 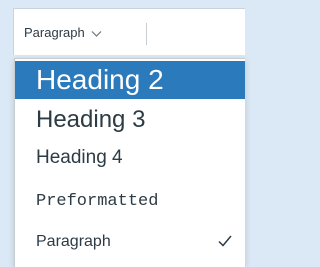 I want to click on menu-item-label: Heading 2, so click(x=100, y=79).